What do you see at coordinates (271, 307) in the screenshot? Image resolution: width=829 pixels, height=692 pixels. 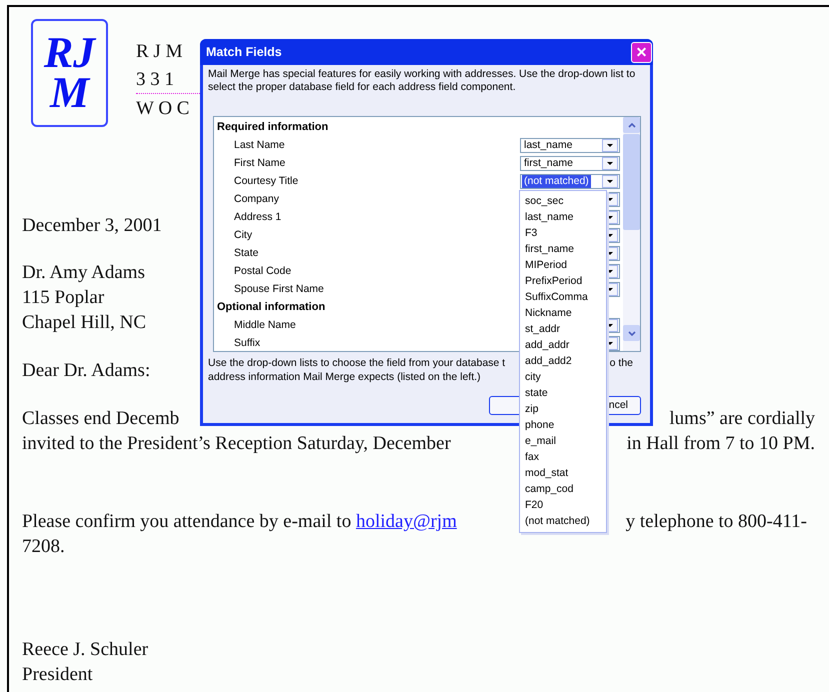 I see `section-heading: Optional information` at bounding box center [271, 307].